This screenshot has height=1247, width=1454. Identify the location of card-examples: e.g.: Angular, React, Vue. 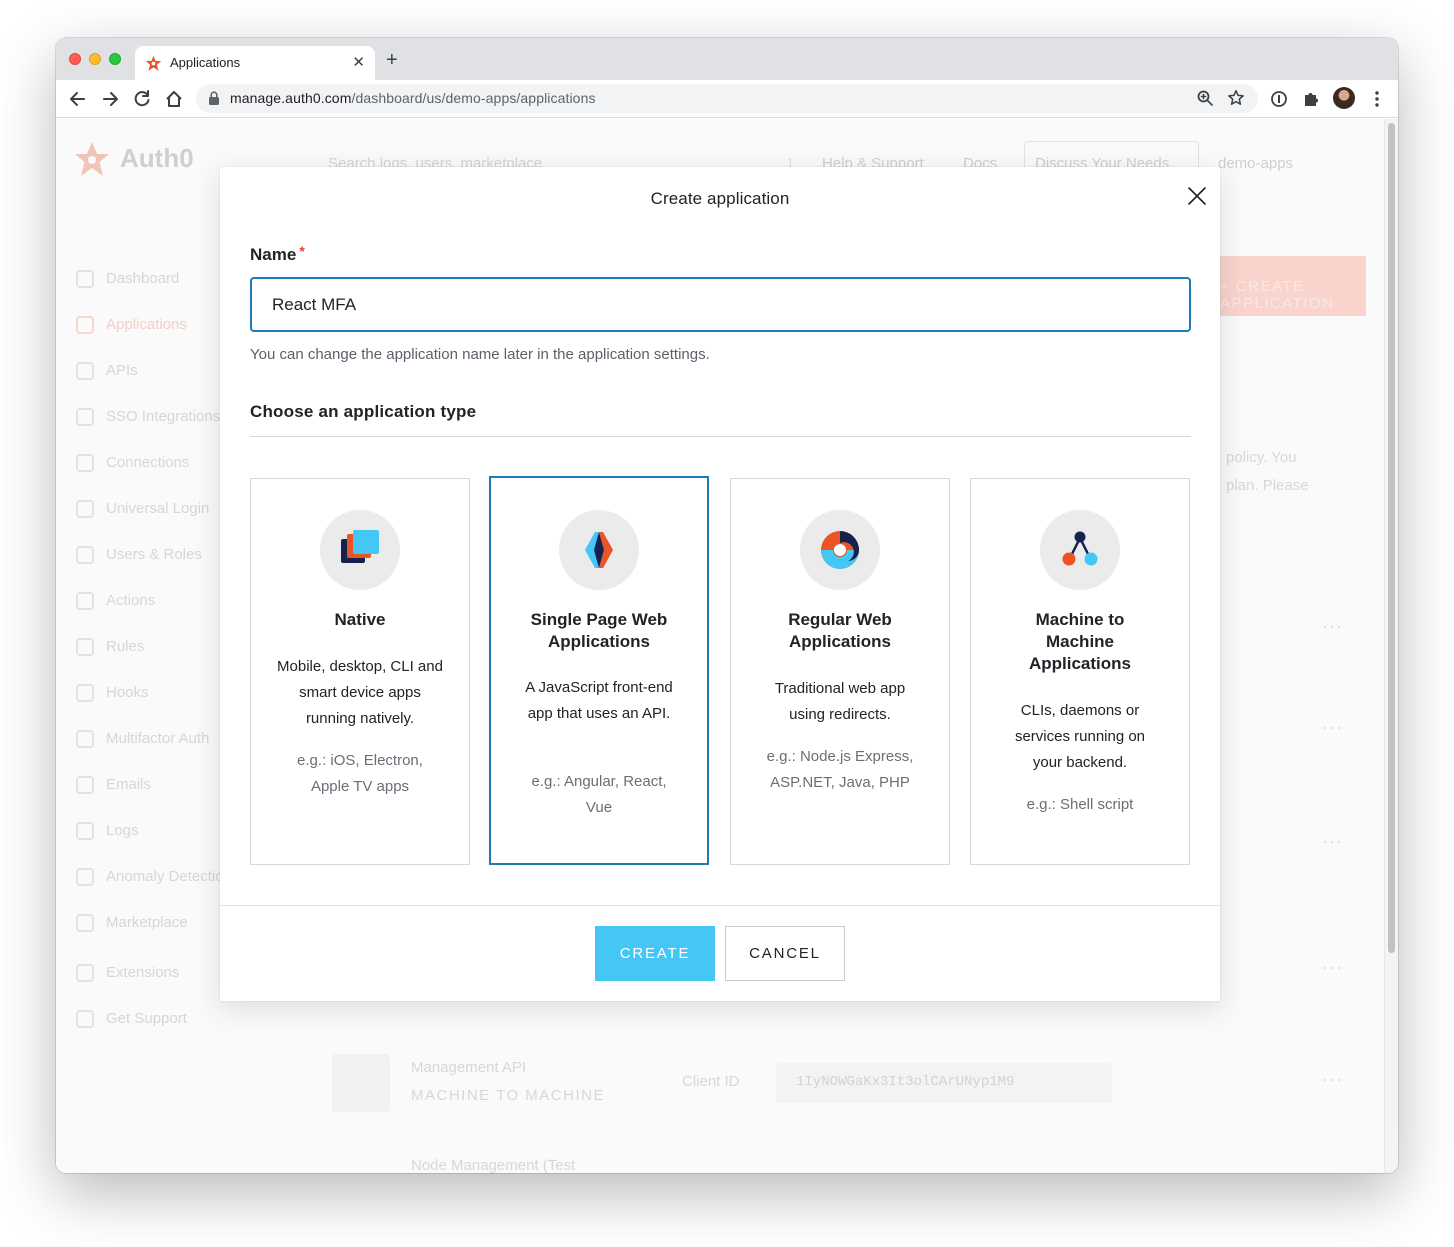
(599, 794).